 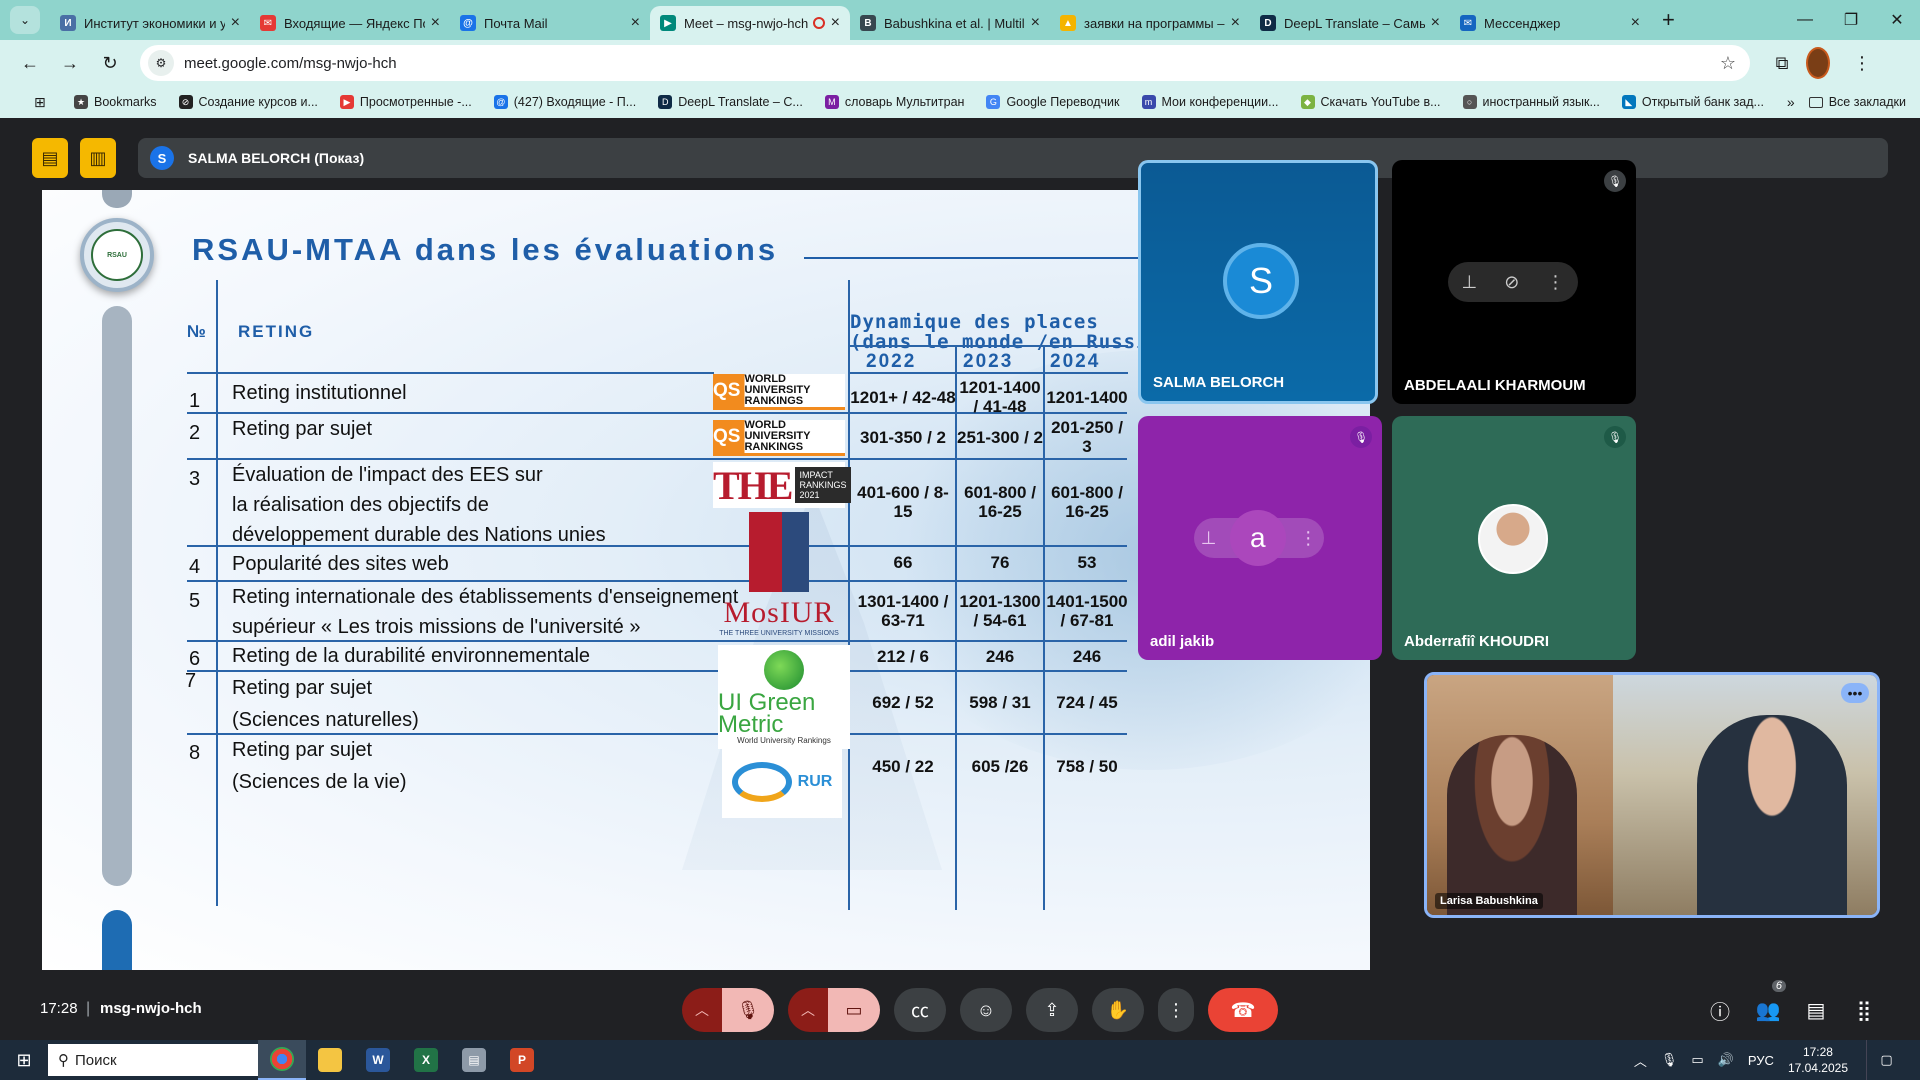 I want to click on captions-panel-icon: ▤, so click(x=50, y=158).